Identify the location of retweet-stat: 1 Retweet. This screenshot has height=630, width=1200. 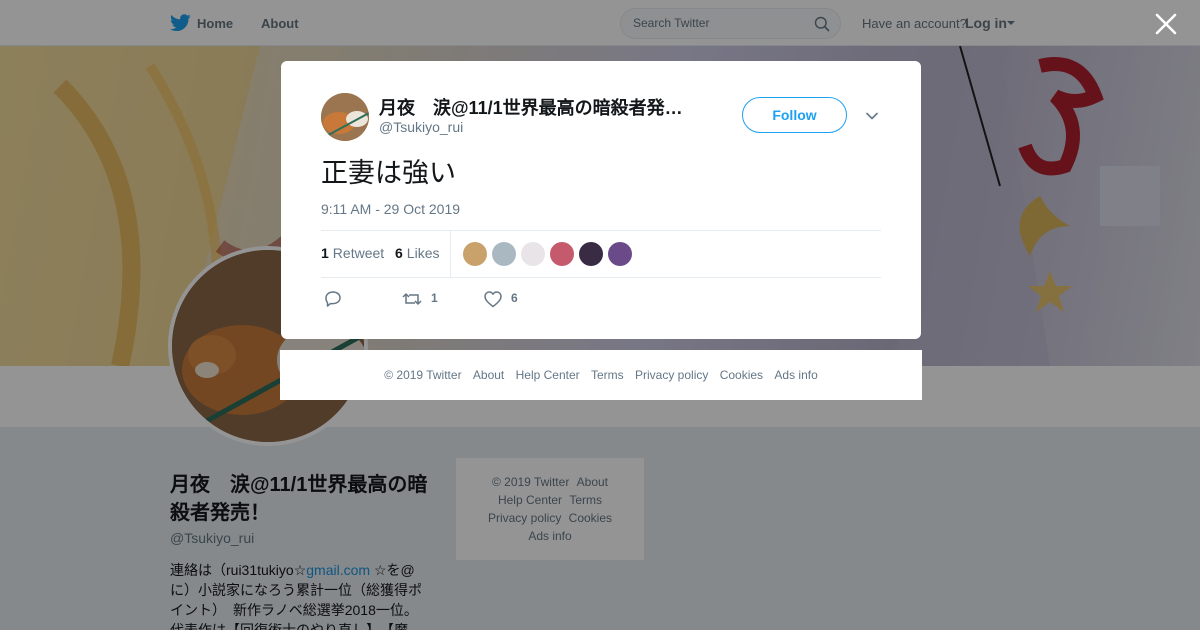
(352, 253).